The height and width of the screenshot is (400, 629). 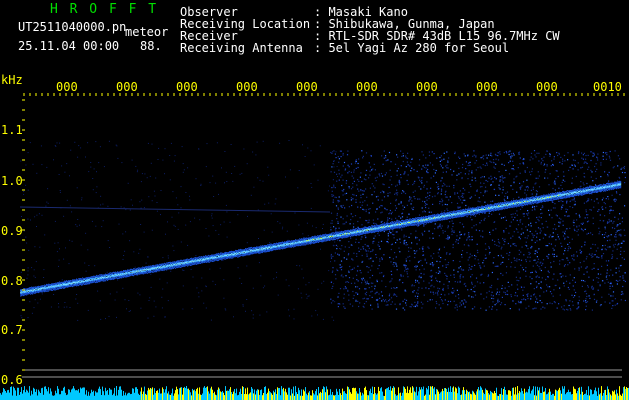 I want to click on x-tick-6: 000, so click(x=367, y=87).